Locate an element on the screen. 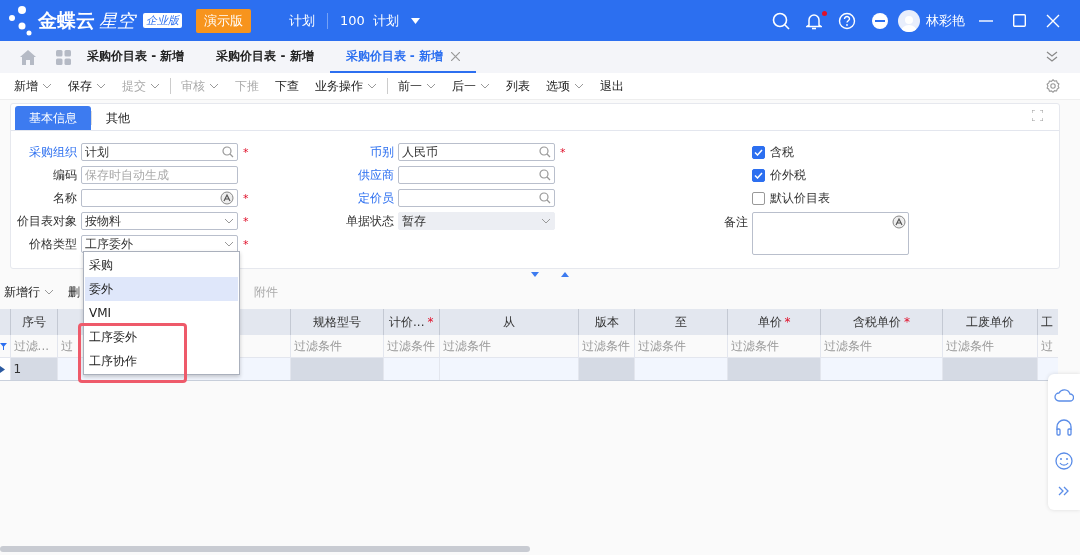 The image size is (1080, 555). smile-icon is located at coordinates (1064, 461).